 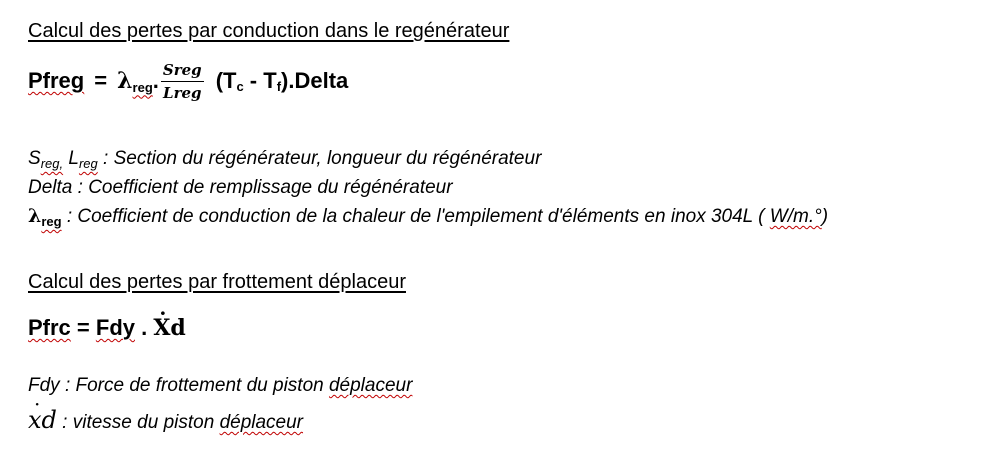 What do you see at coordinates (169, 328) in the screenshot?
I see `formula-xd: Xd` at bounding box center [169, 328].